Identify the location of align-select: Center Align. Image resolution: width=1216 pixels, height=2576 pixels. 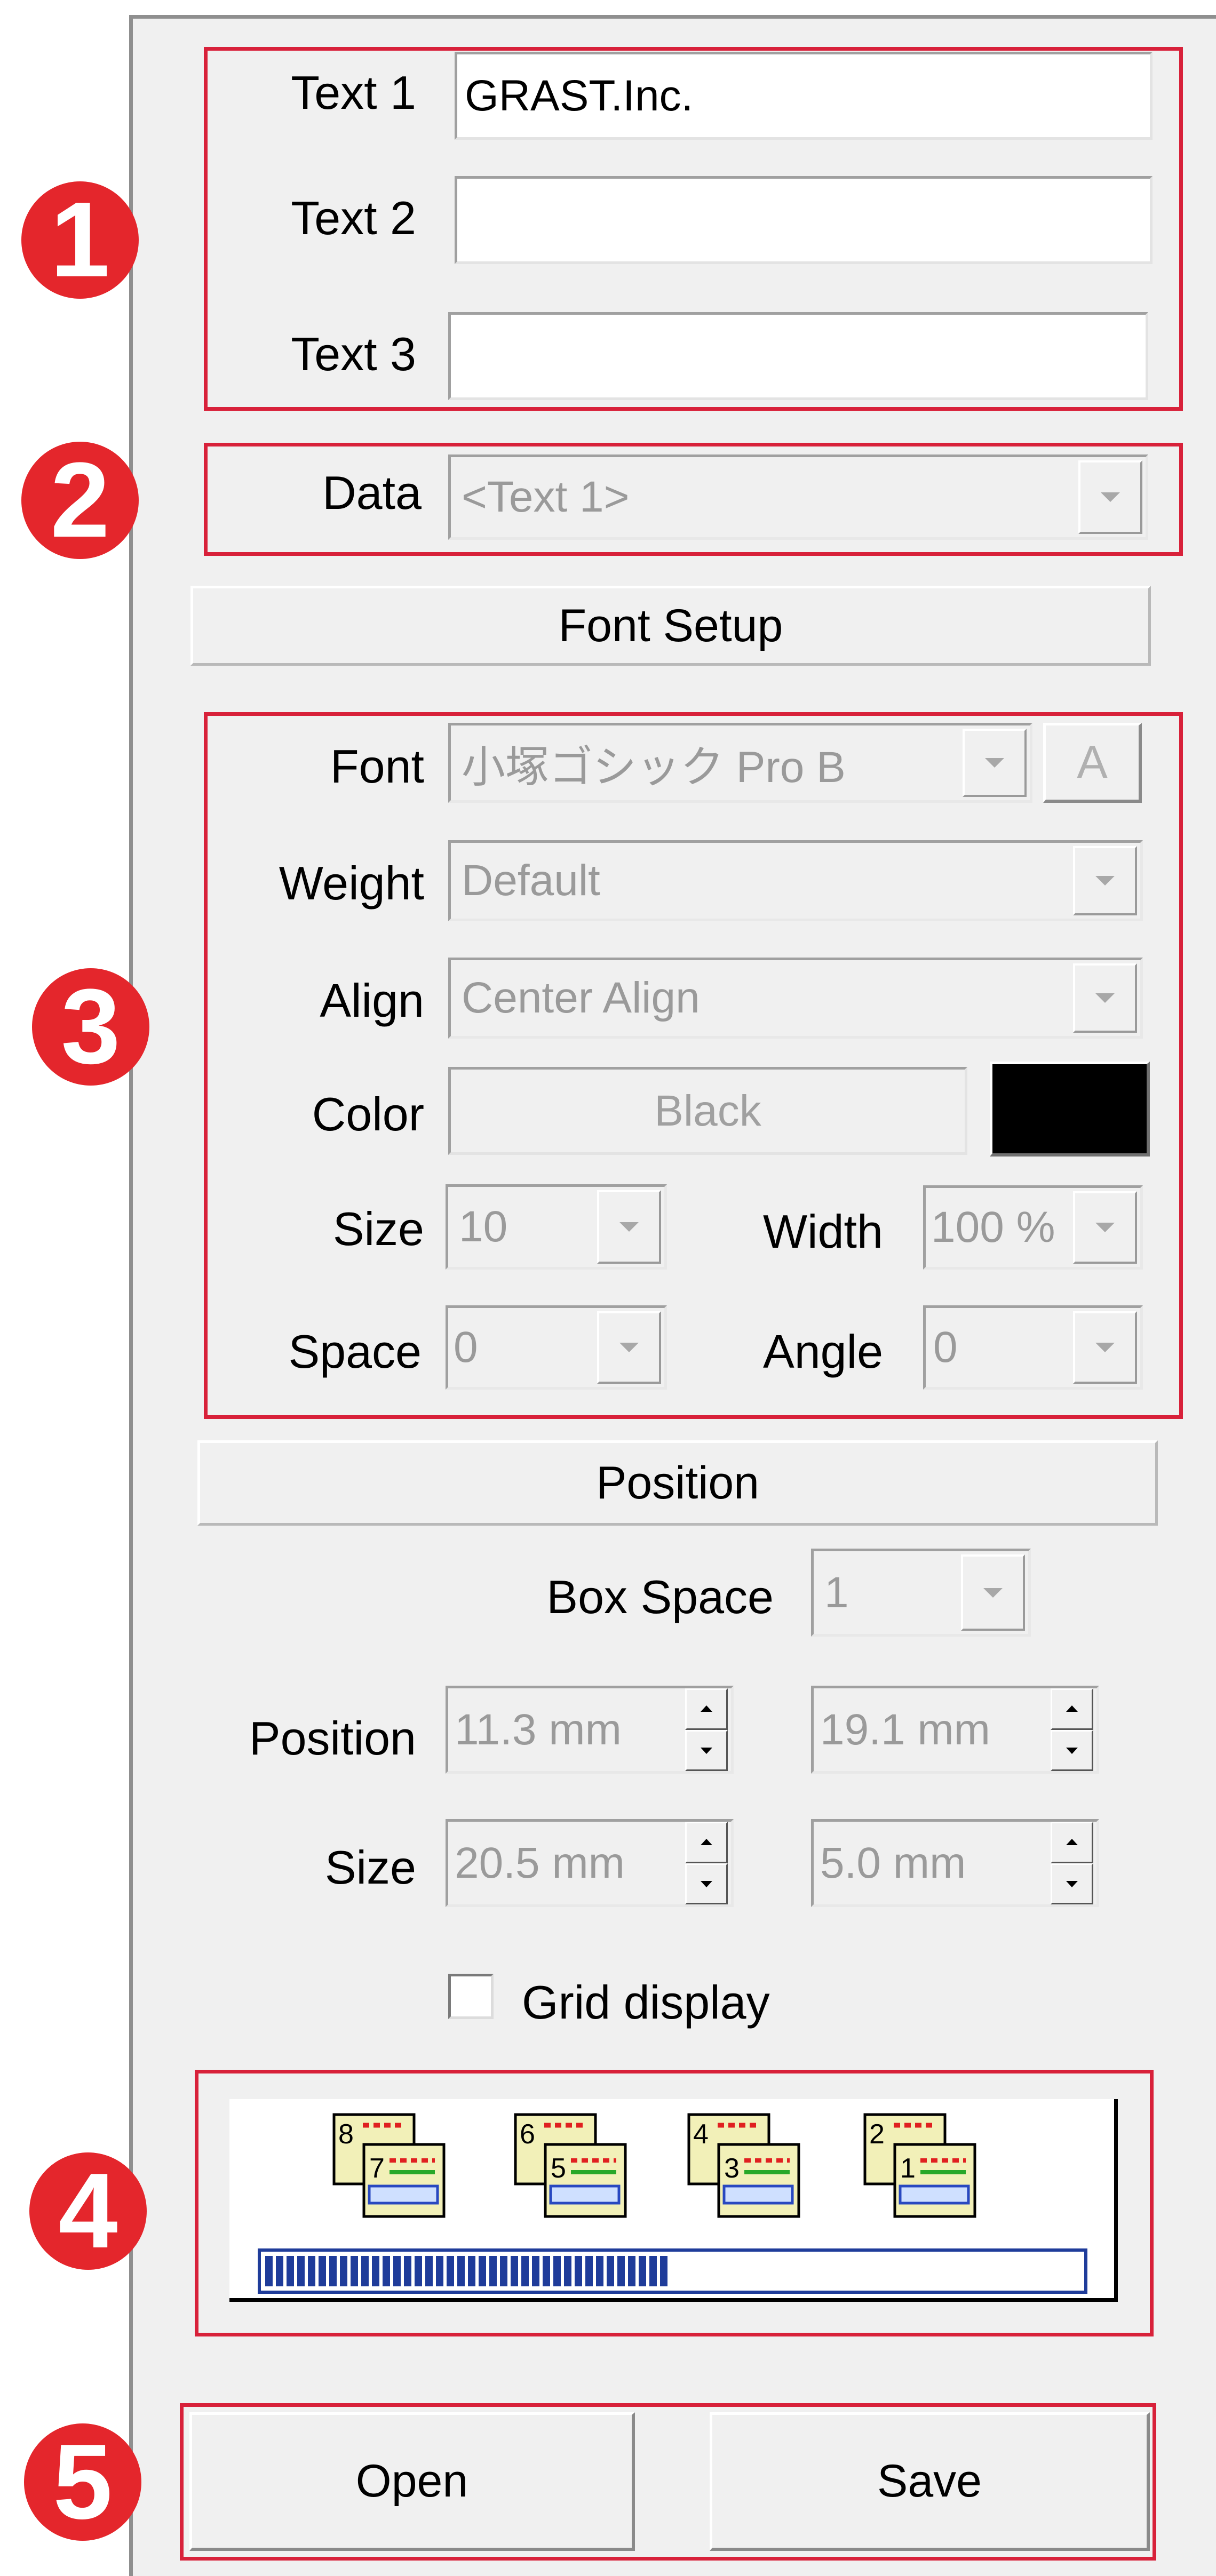
(796, 998).